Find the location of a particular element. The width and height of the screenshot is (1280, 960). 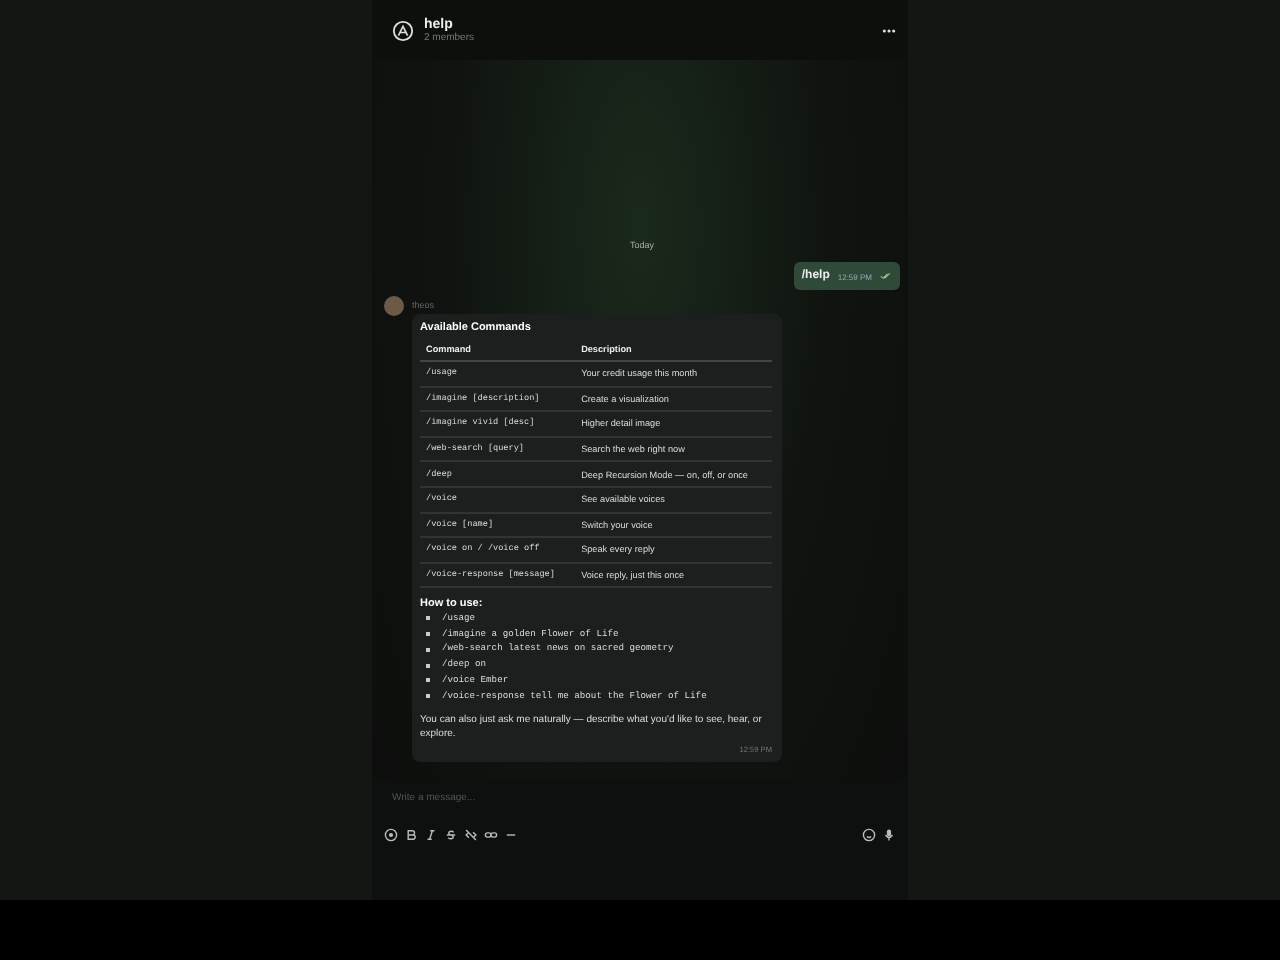

group-icon is located at coordinates (403, 30).